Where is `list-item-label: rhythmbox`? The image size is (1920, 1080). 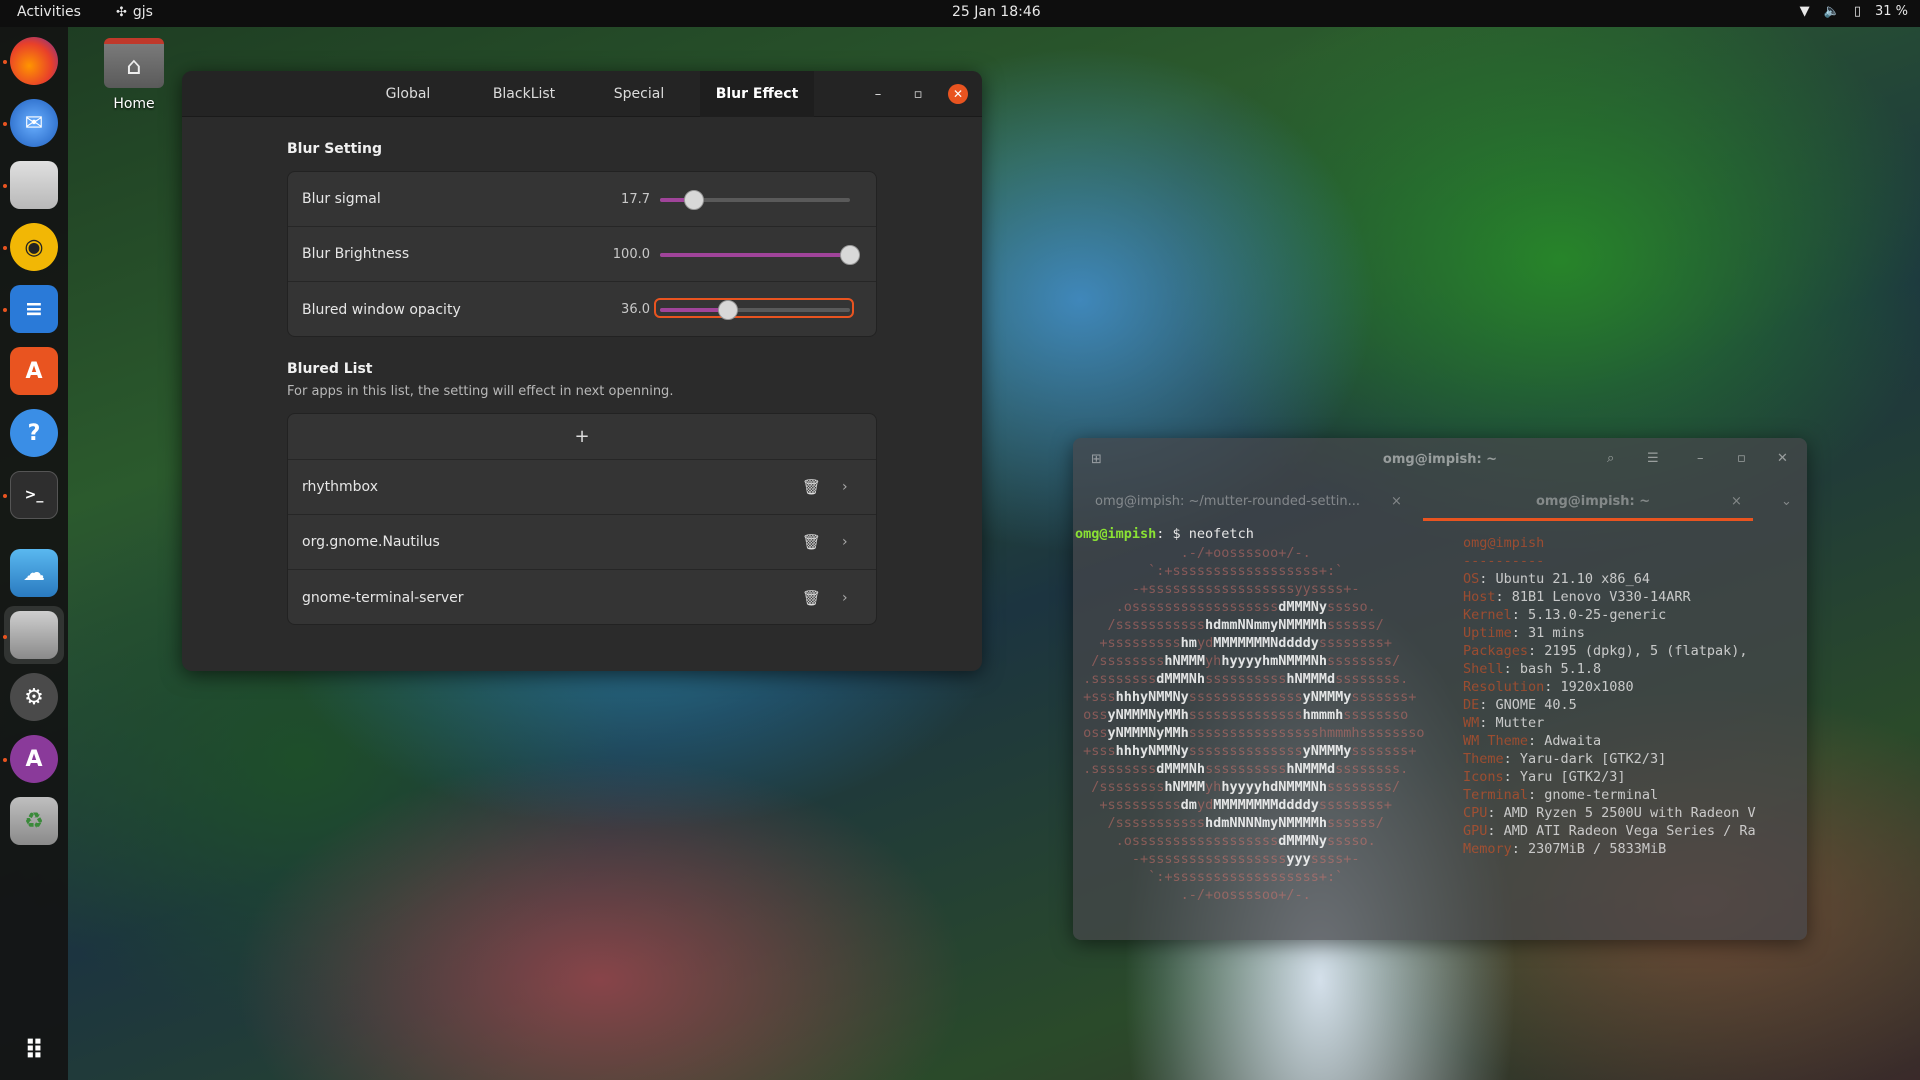 list-item-label: rhythmbox is located at coordinates (340, 487).